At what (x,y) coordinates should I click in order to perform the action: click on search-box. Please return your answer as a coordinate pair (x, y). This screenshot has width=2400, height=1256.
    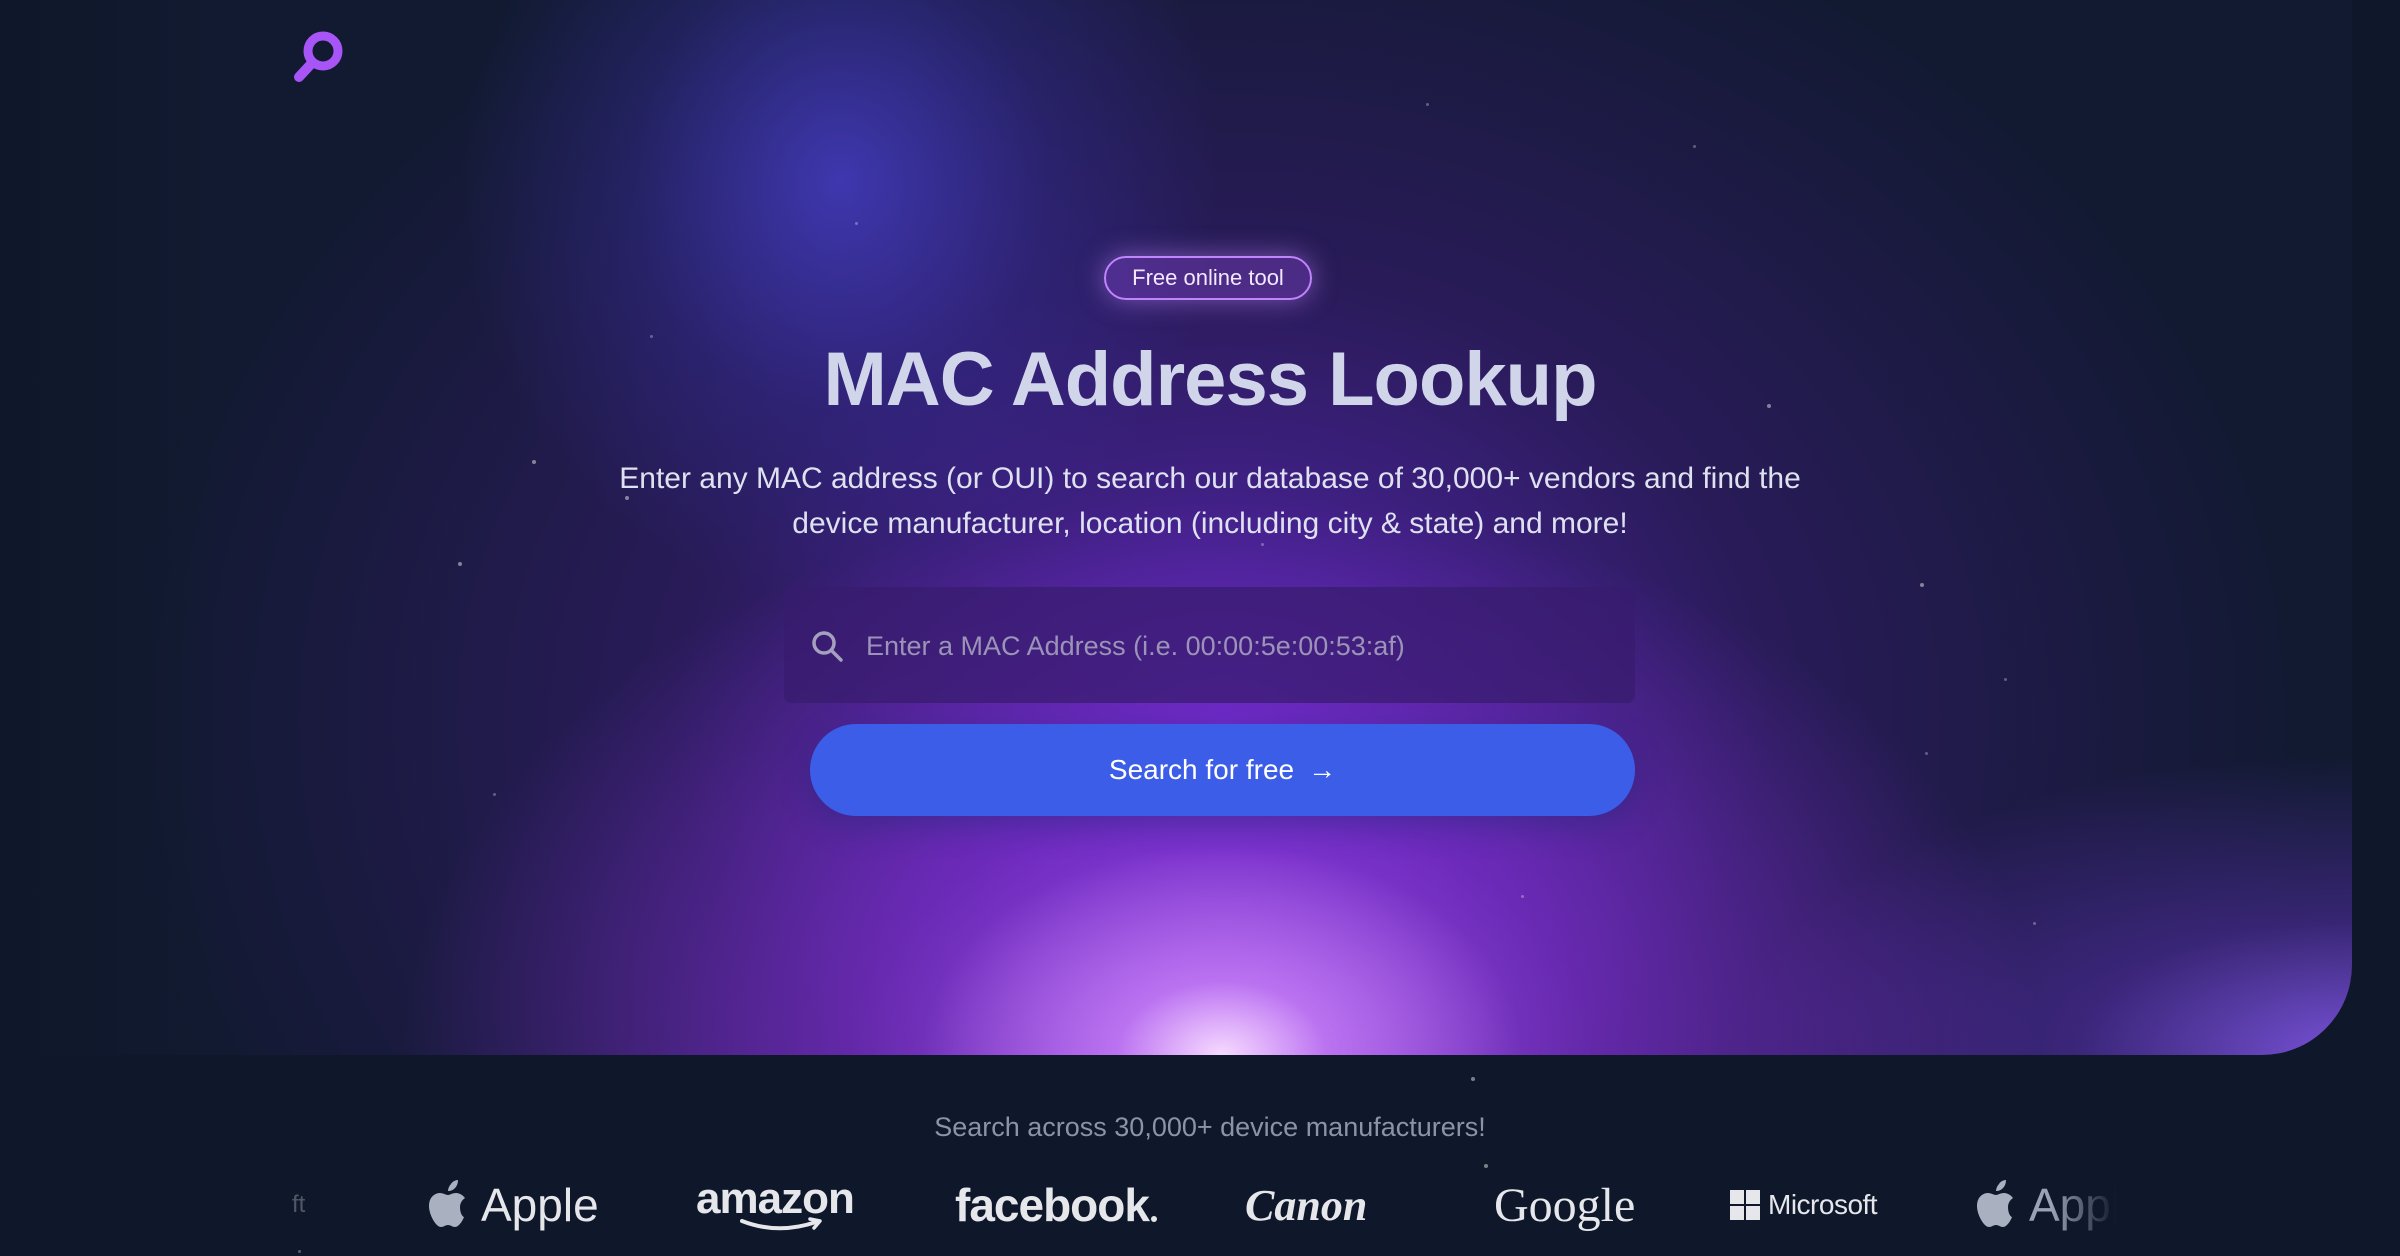
    Looking at the image, I should click on (1209, 645).